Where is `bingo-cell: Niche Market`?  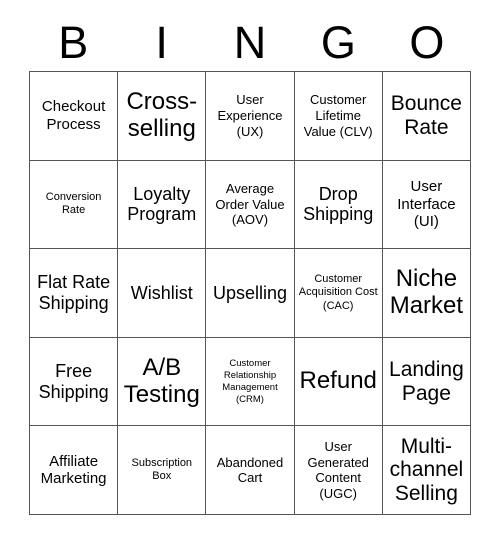 bingo-cell: Niche Market is located at coordinates (426, 293).